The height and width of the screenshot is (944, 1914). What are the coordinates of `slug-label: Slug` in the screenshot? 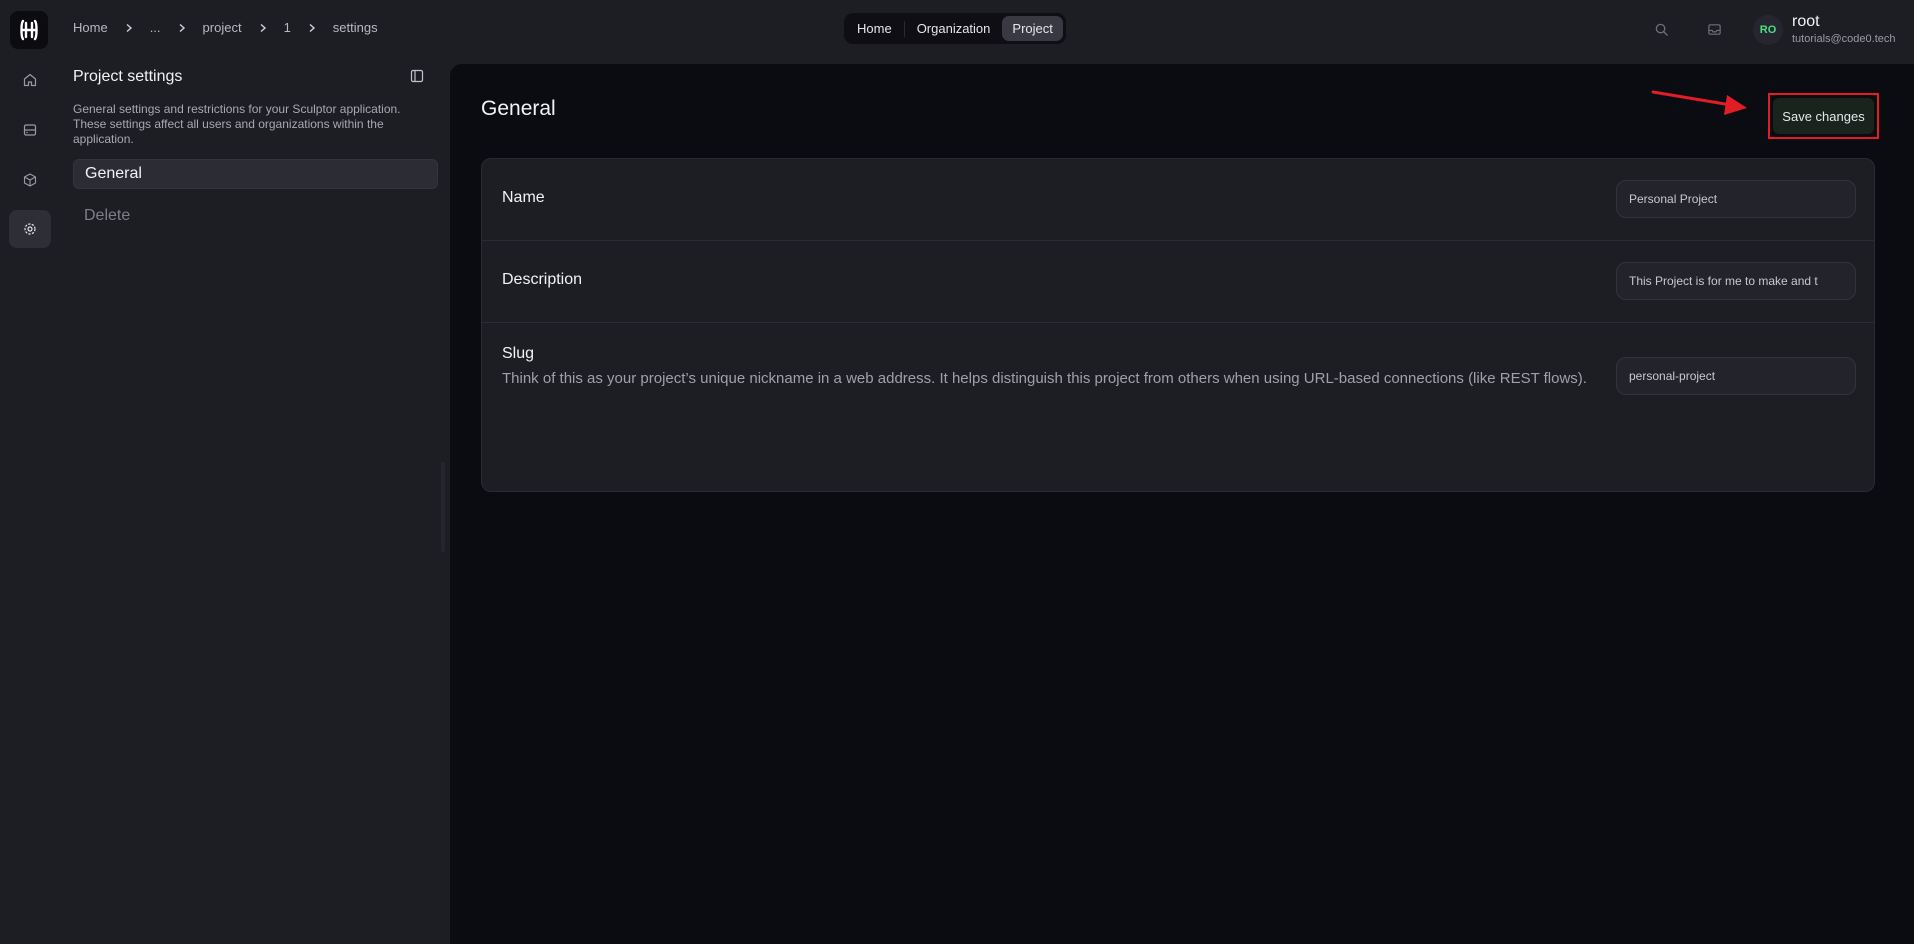 It's located at (518, 353).